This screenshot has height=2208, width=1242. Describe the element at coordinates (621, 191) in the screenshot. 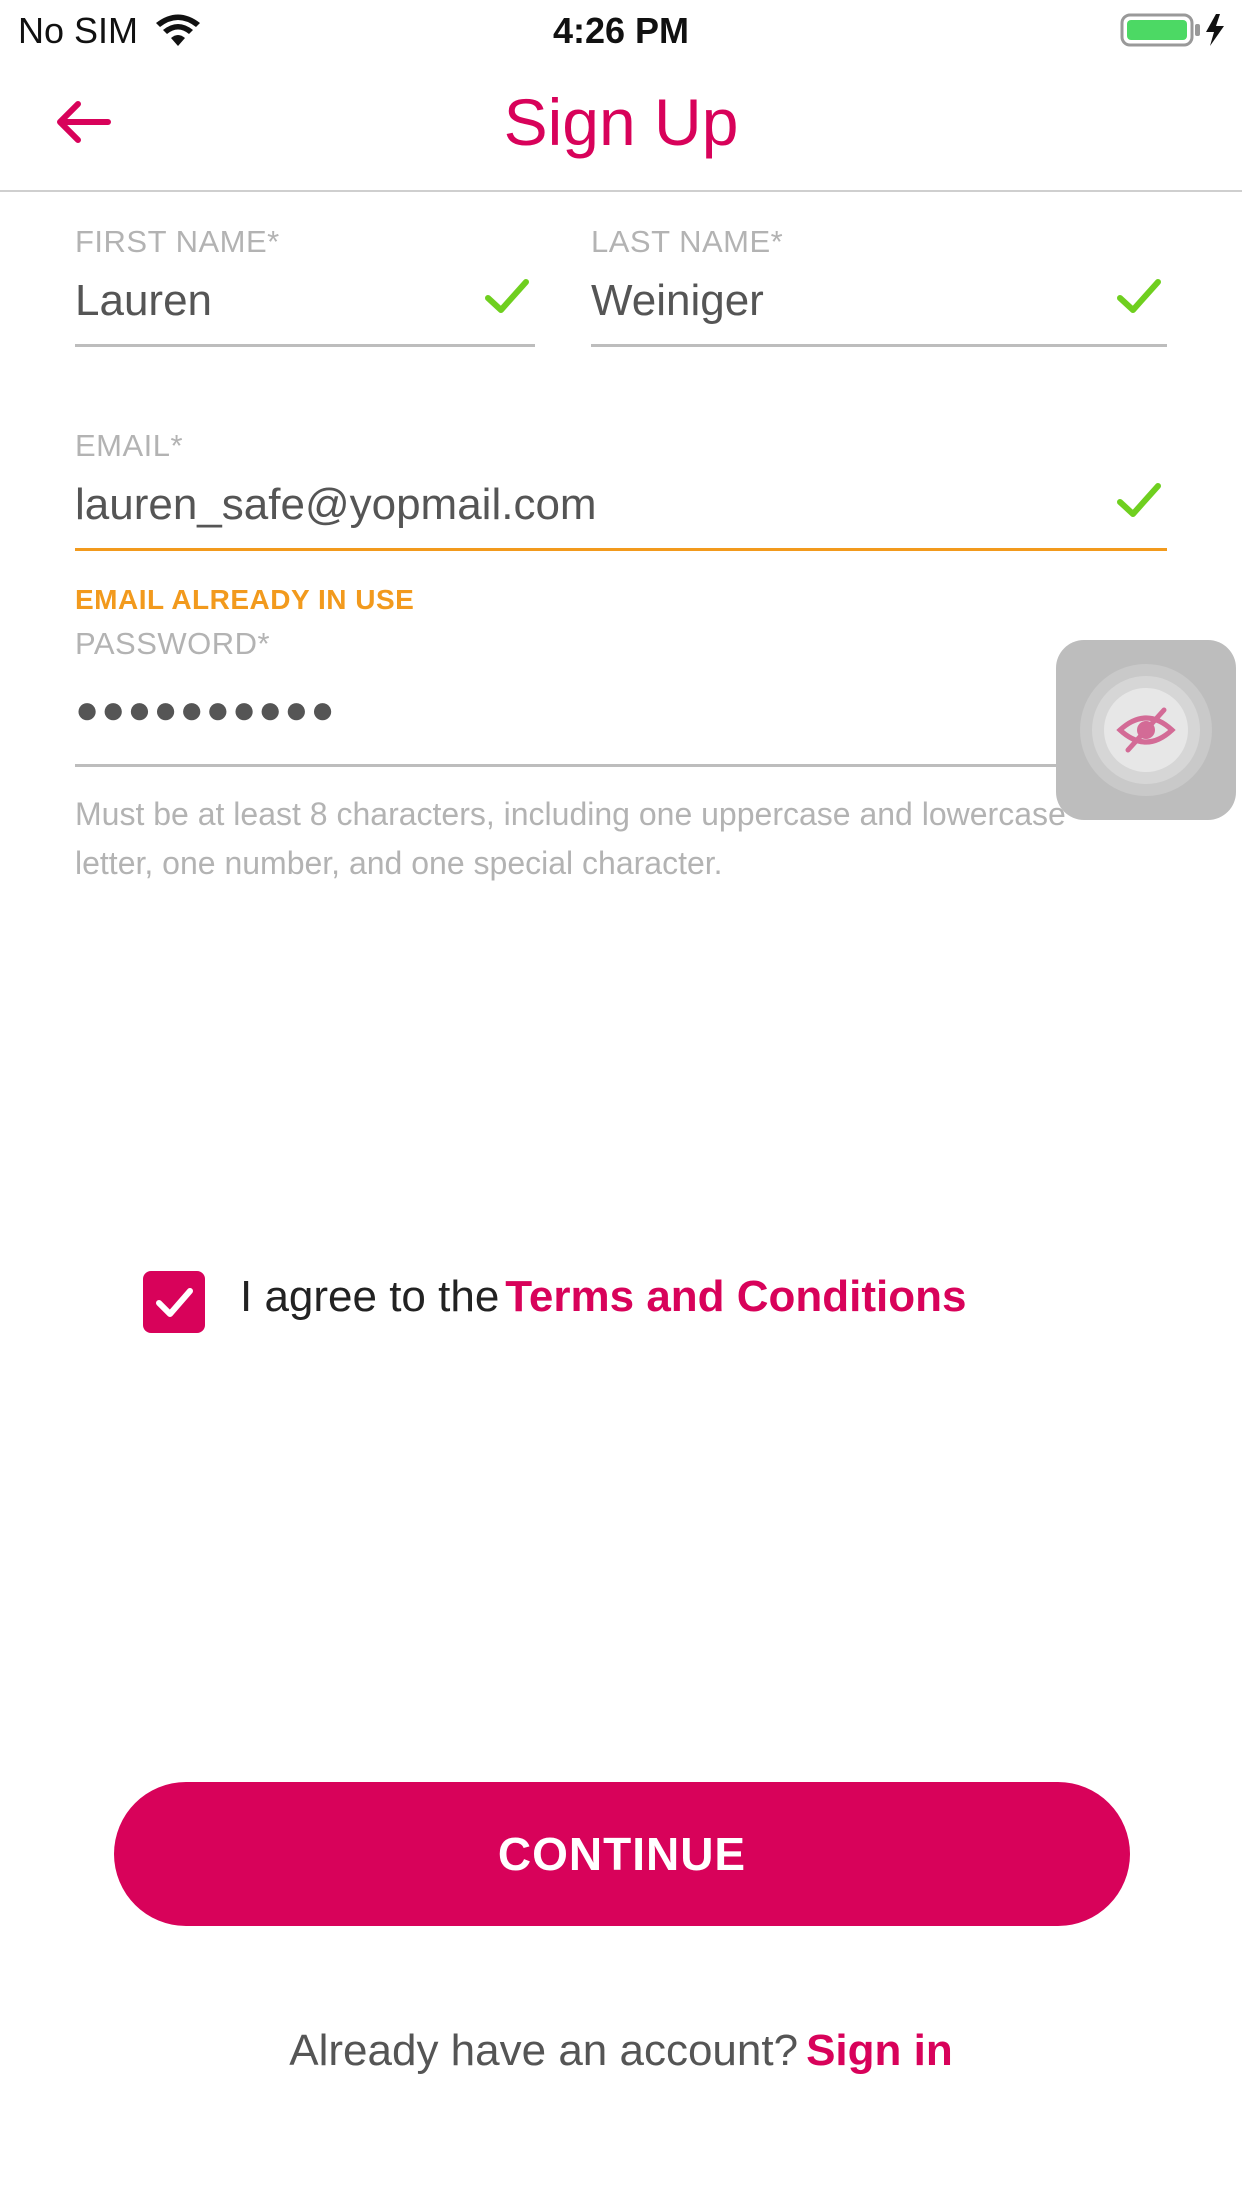

I see `nav-divider` at that location.